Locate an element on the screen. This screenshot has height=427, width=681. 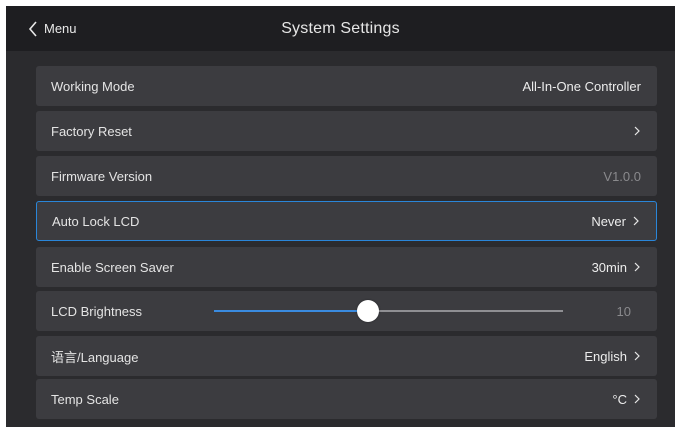
header-bar: Menu System Settings is located at coordinates (340, 28).